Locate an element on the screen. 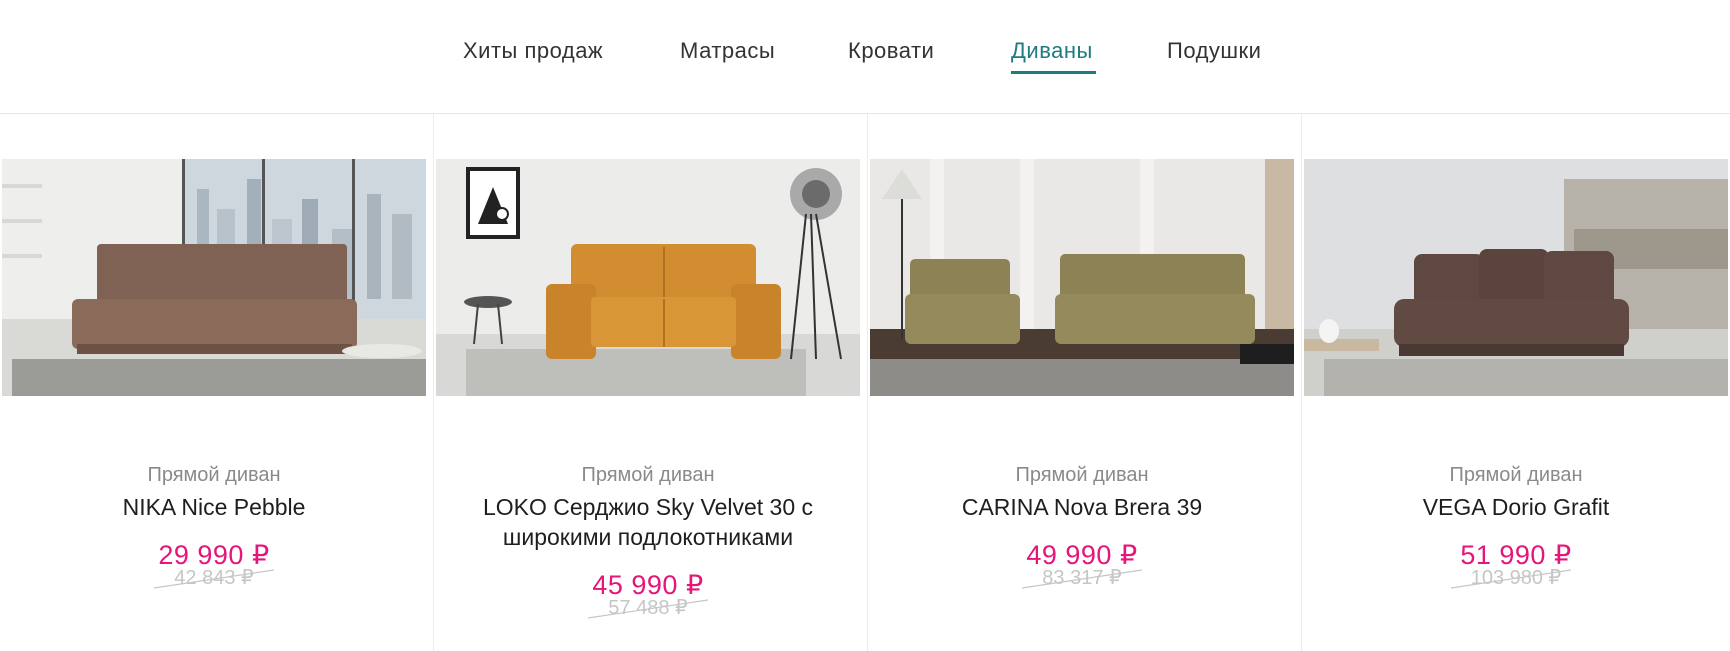  tab-sofas: Диваны is located at coordinates (1052, 51).